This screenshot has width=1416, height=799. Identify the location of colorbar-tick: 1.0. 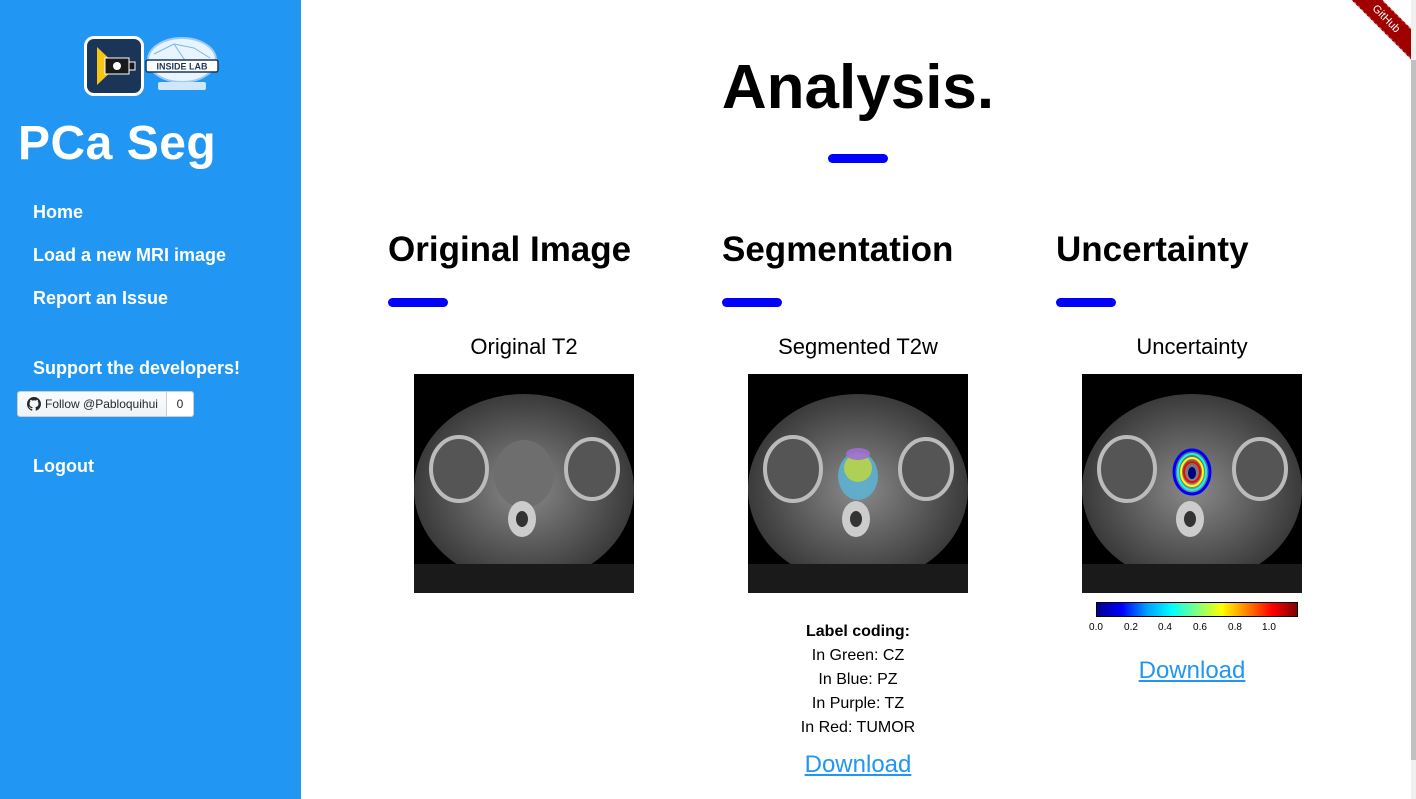
(1269, 627).